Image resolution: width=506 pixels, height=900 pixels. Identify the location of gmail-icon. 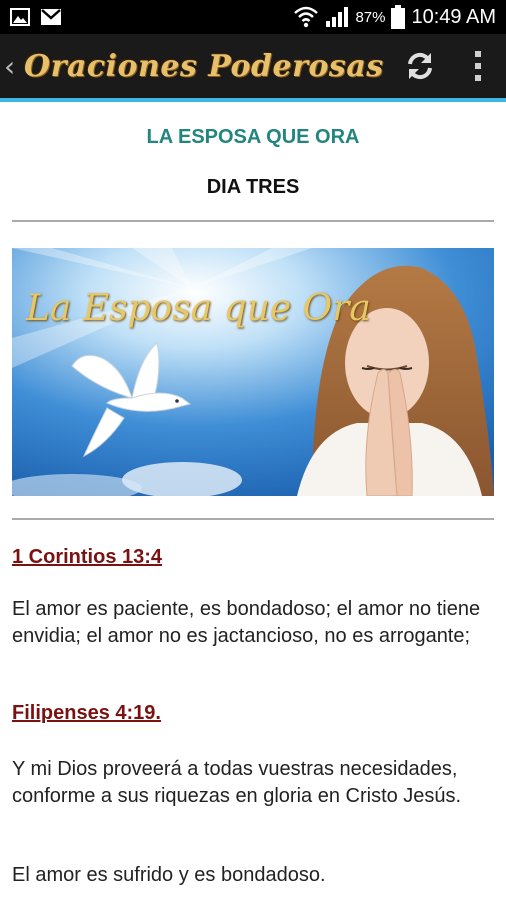
(51, 17).